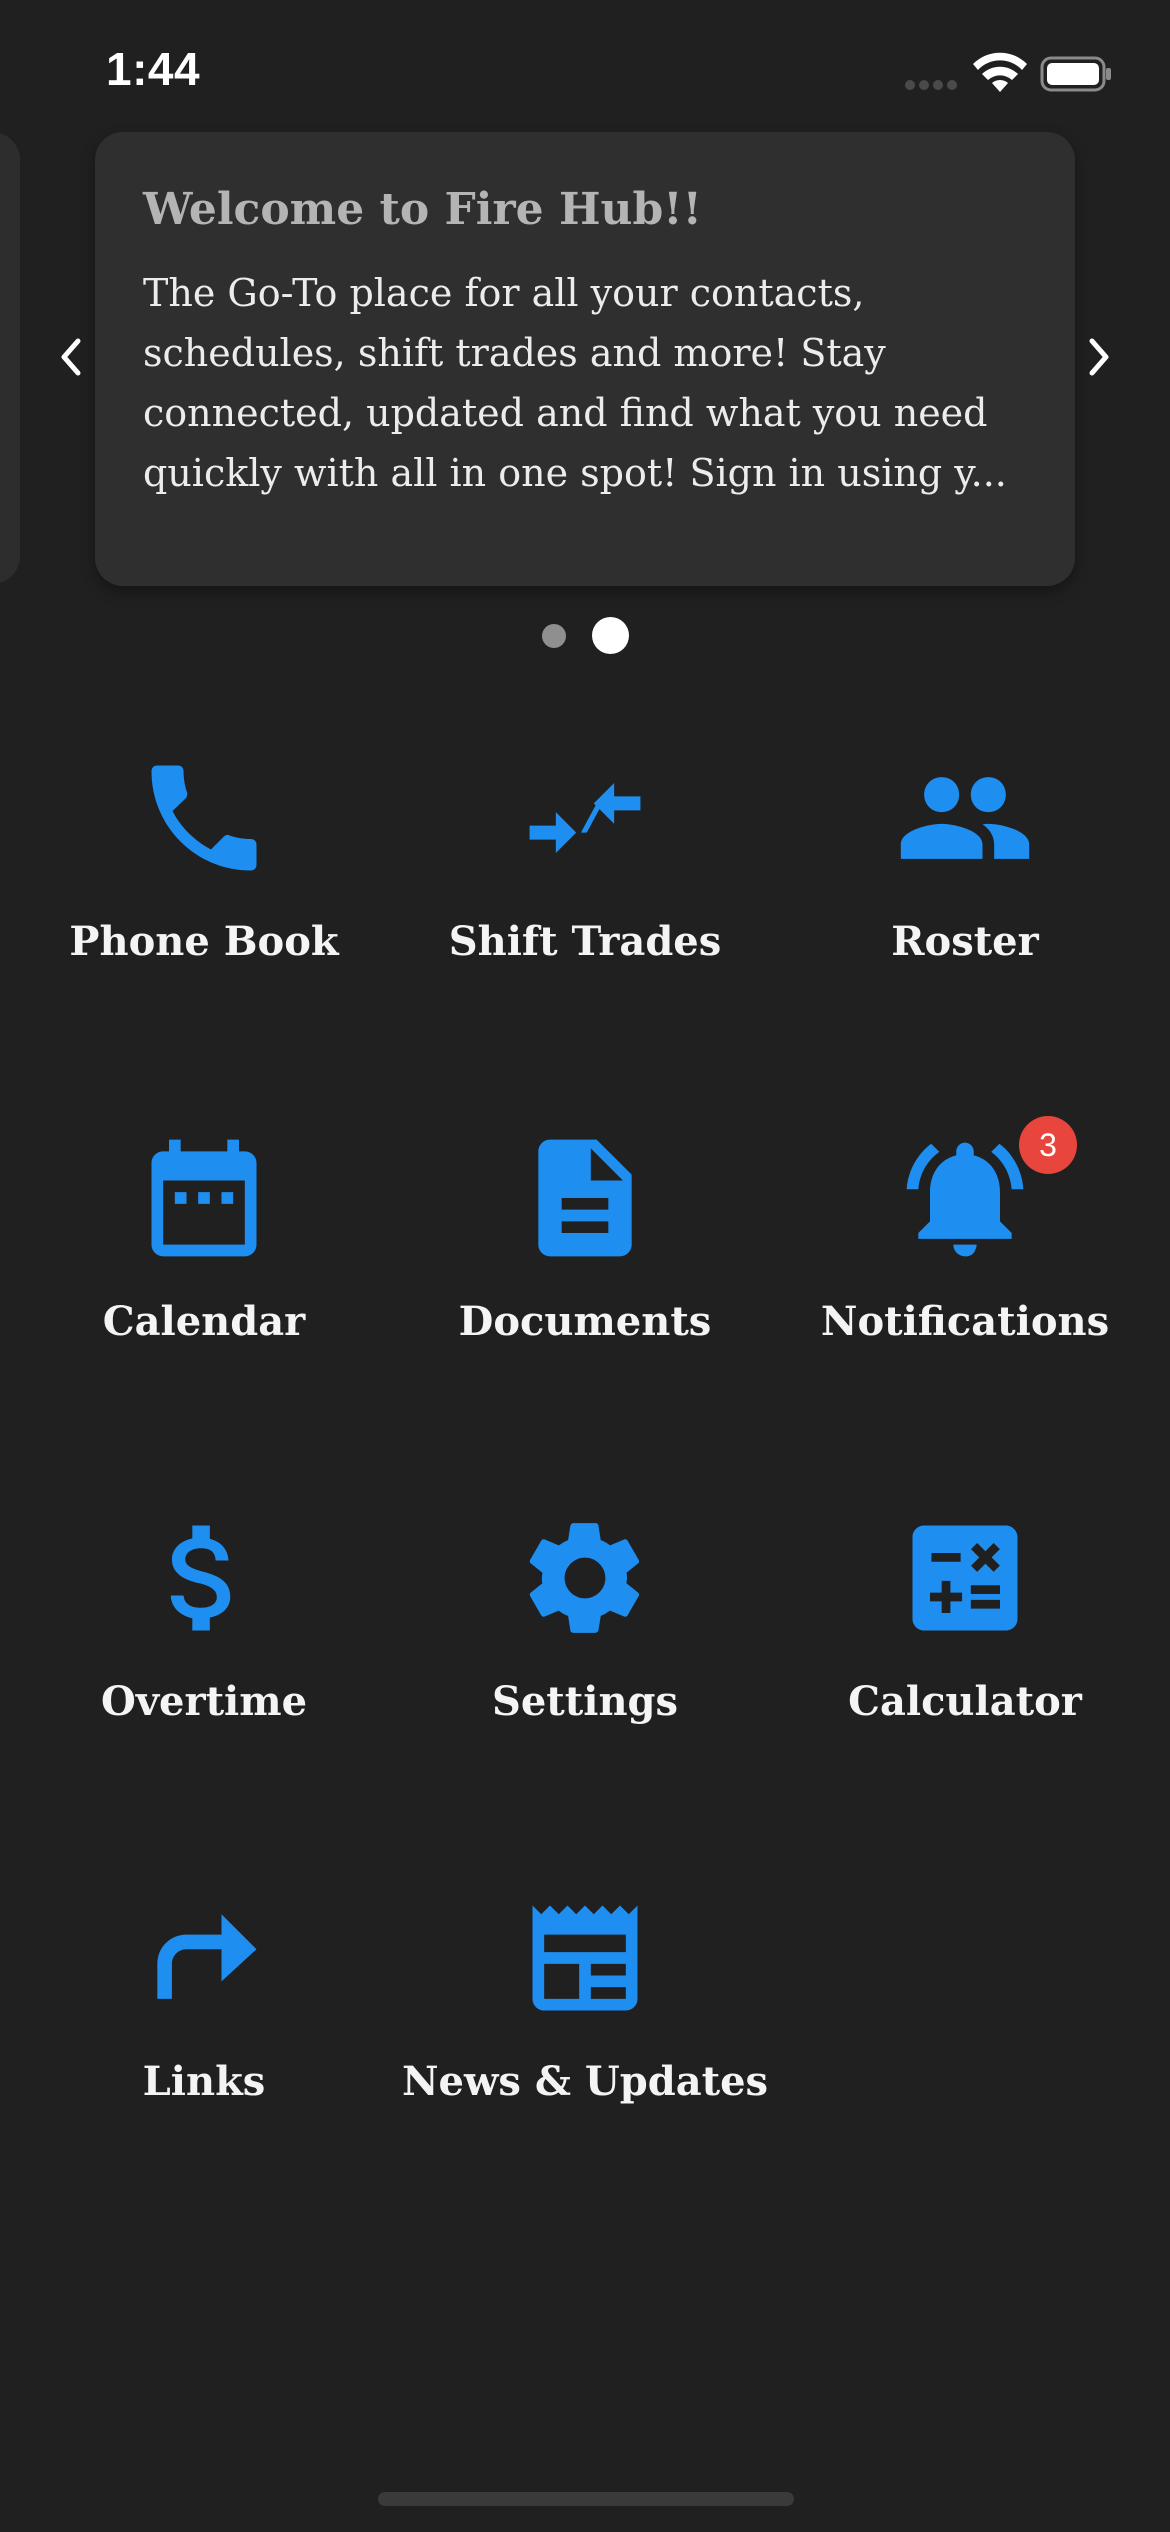  I want to click on calculator-button: Calculator, so click(965, 1638).